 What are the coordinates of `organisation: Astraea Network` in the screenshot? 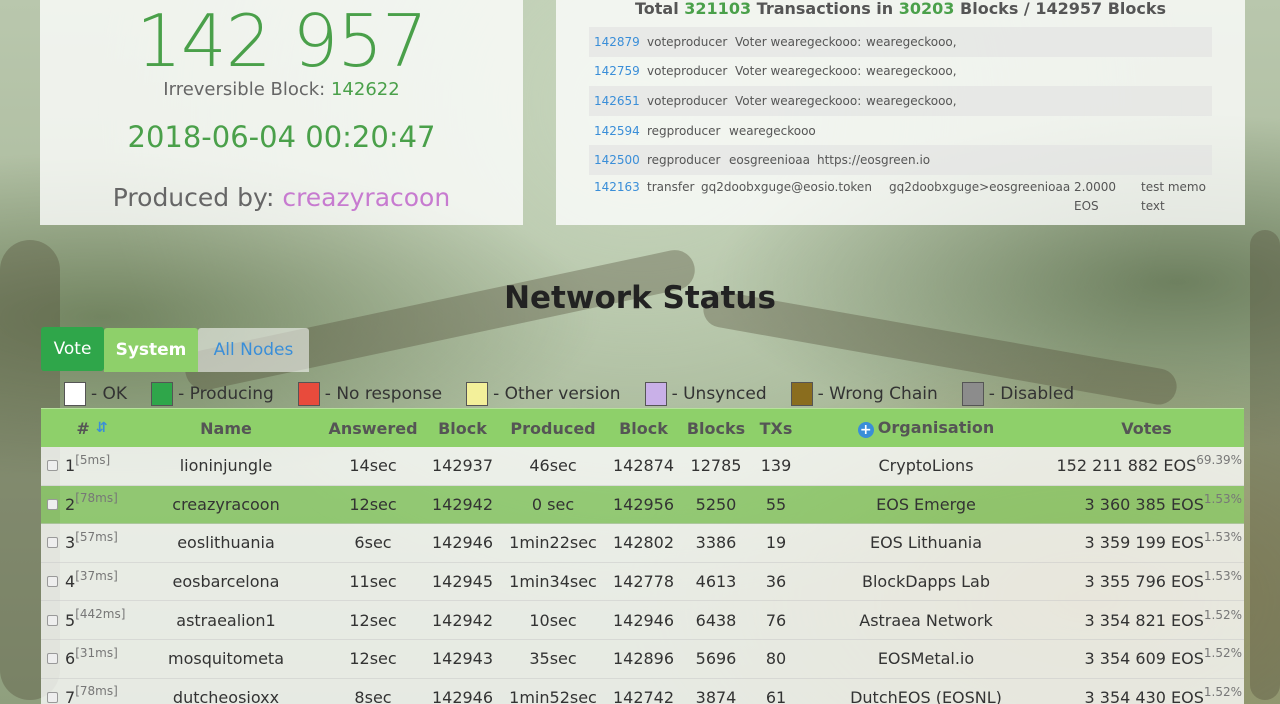 It's located at (926, 620).